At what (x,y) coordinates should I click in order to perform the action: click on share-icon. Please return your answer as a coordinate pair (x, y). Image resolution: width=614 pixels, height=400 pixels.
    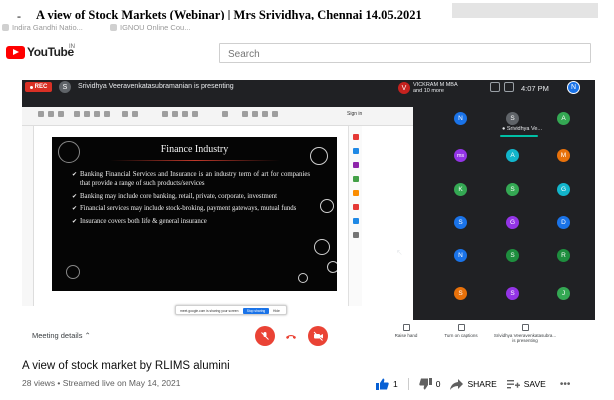
    Looking at the image, I should click on (457, 384).